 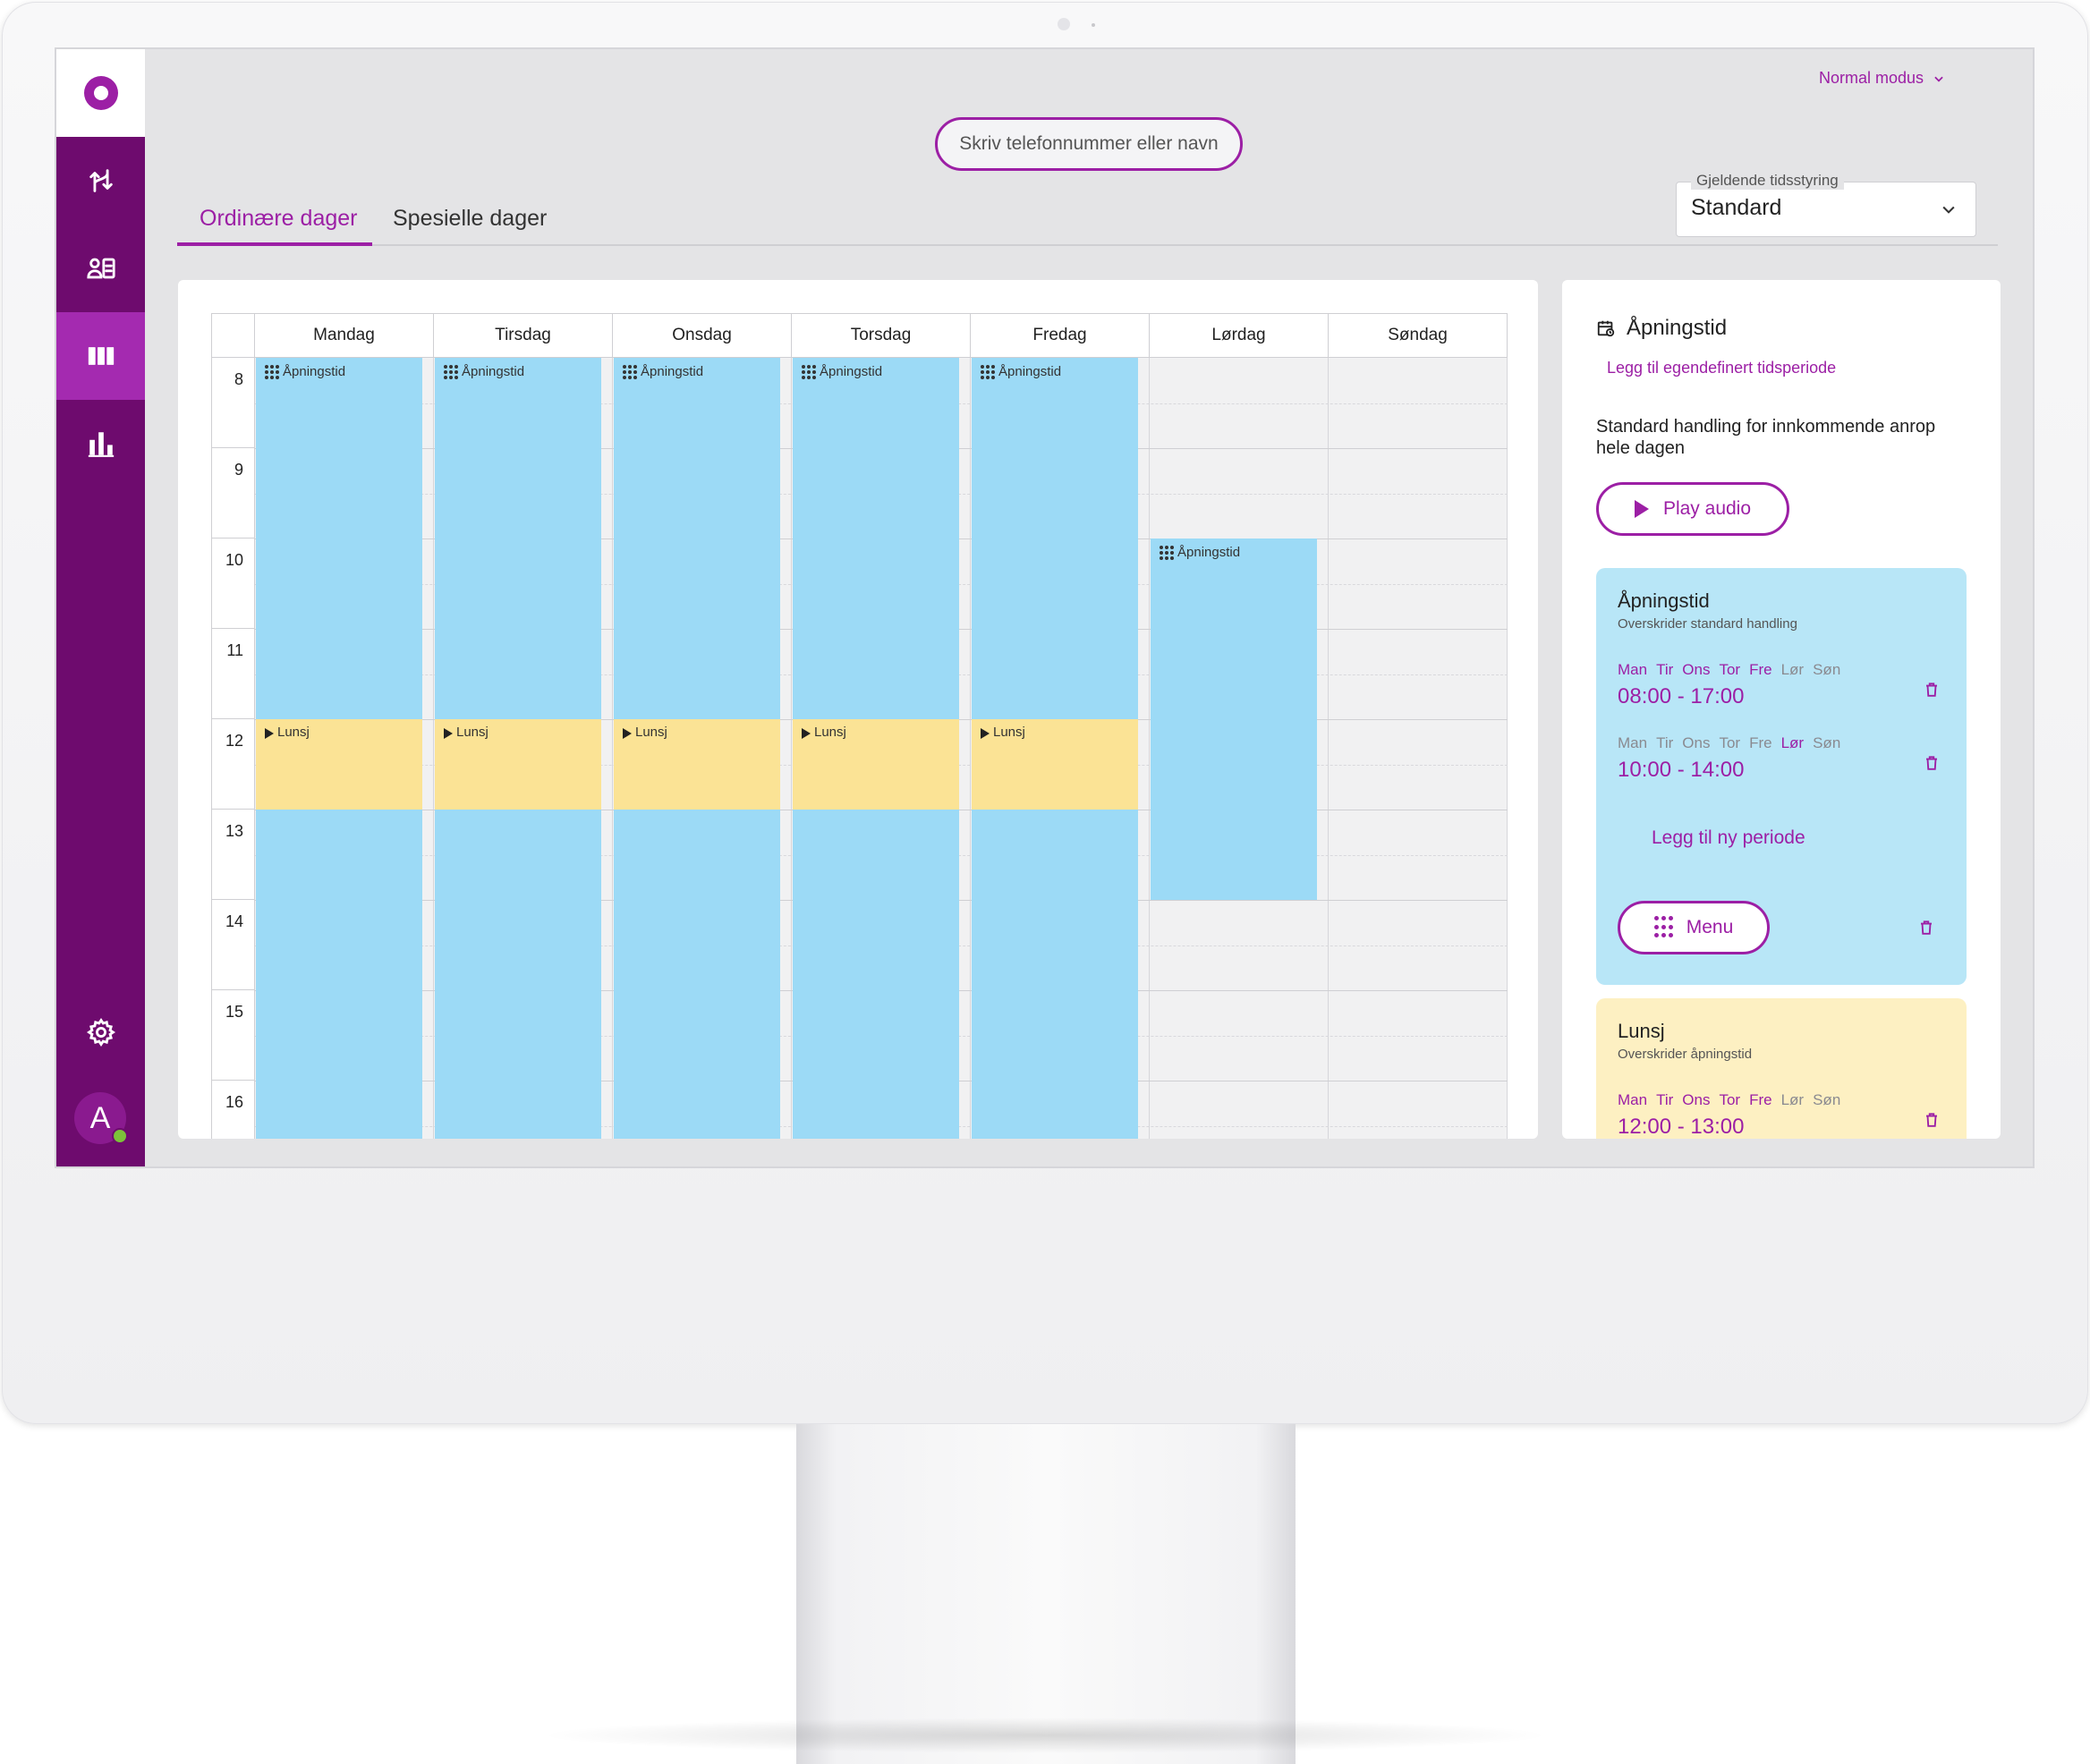 I want to click on schedule-select-value: Standard, so click(x=1737, y=207).